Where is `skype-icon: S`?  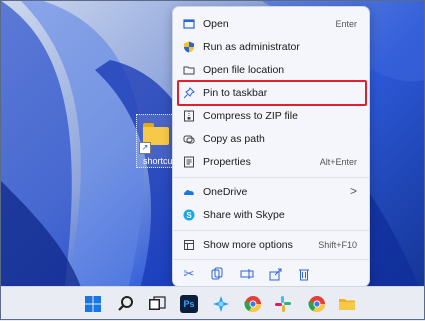 skype-icon: S is located at coordinates (189, 215).